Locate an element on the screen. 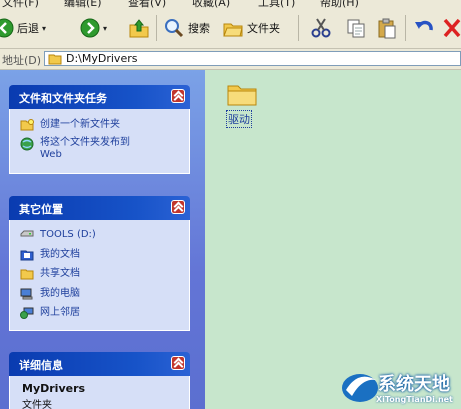 This screenshot has height=409, width=461. menu-bar: 文件(F) 编辑(E) 查看(V) 收藏(A) 工具(T) 帮助(H) is located at coordinates (230, 4).